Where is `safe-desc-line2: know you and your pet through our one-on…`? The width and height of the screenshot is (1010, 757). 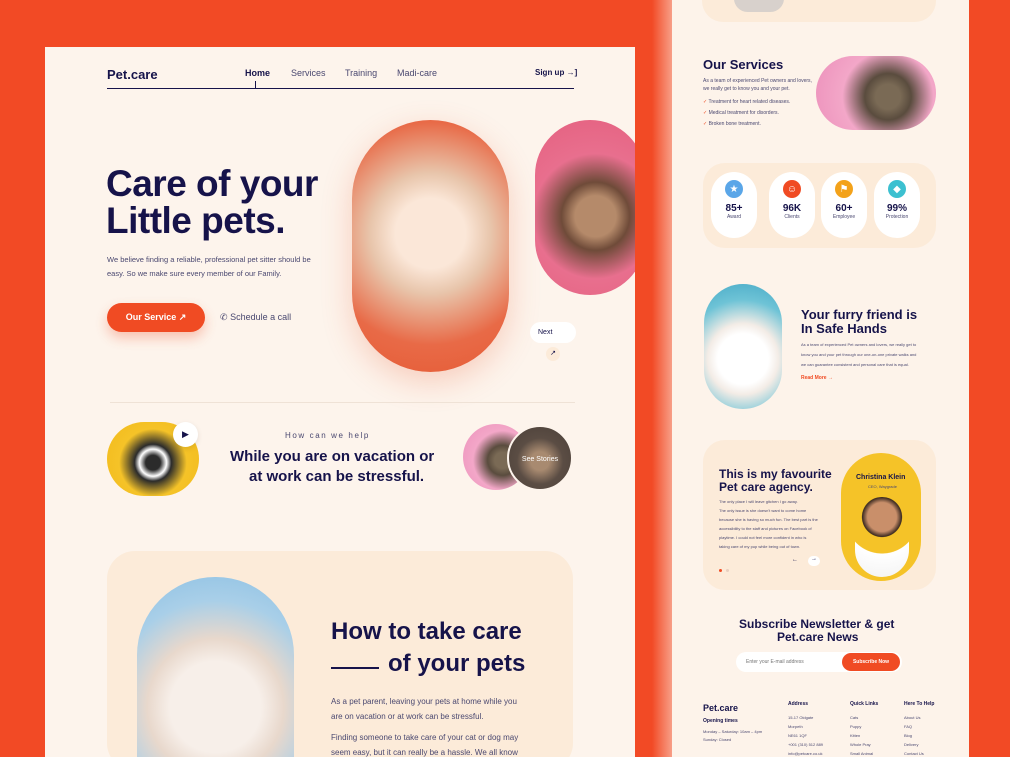
safe-desc-line2: know you and your pet through our one-on… is located at coordinates (859, 354).